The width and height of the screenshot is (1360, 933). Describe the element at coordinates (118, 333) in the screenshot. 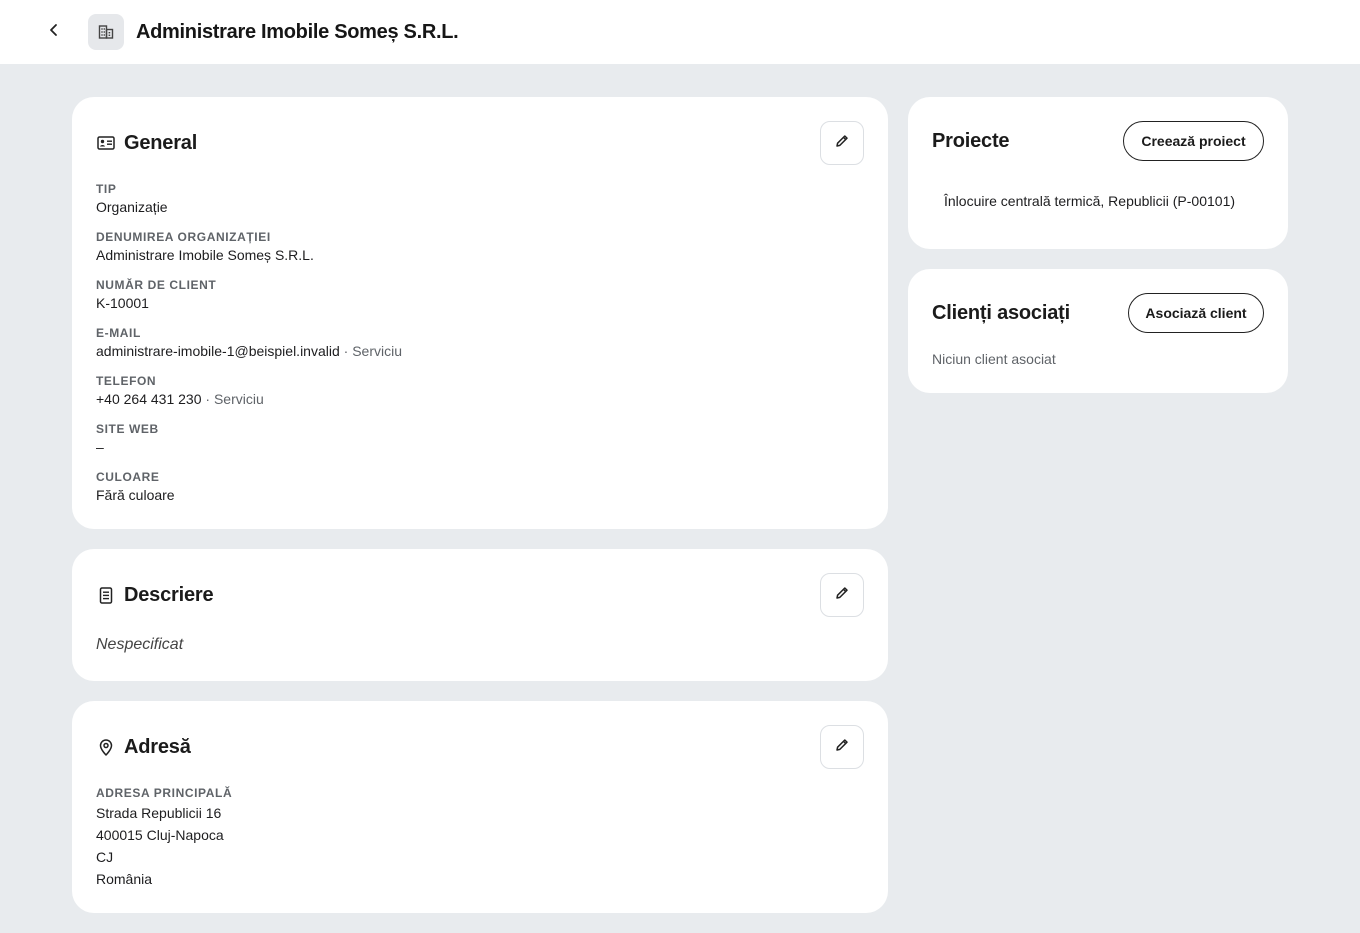

I see `email-label: E-MAIL` at that location.